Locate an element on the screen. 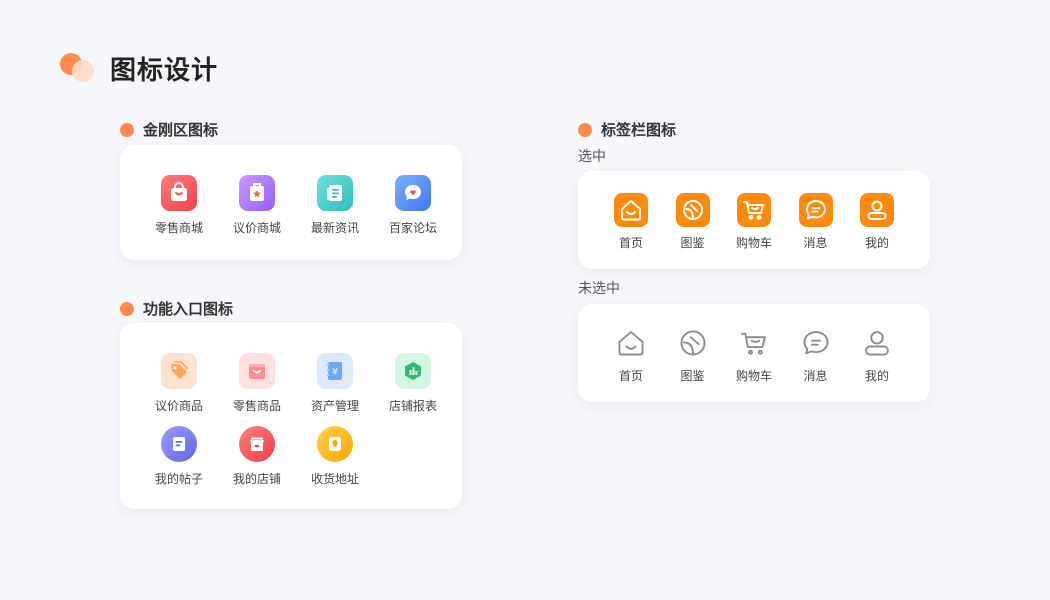 This screenshot has height=600, width=1050. function-item-bargain-goods: 议价商品 is located at coordinates (179, 383).